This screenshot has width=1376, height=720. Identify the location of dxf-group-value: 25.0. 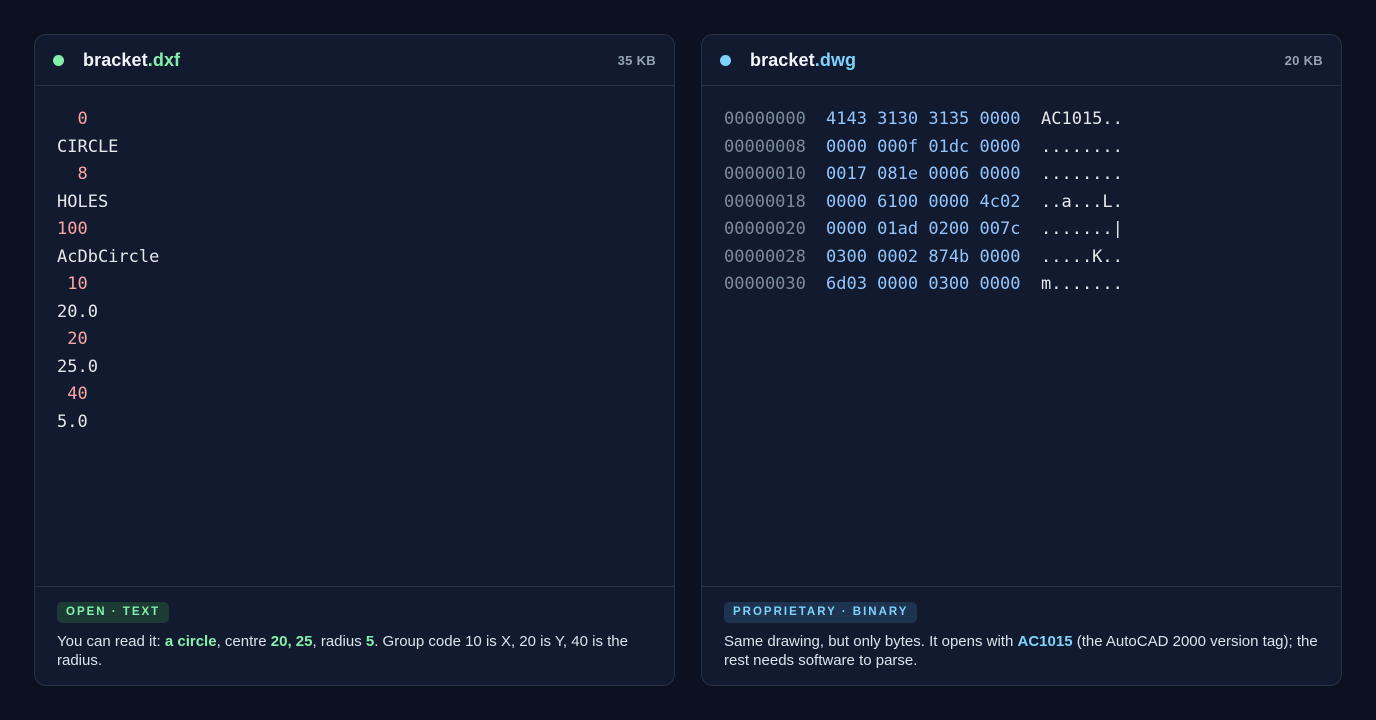
(77, 366).